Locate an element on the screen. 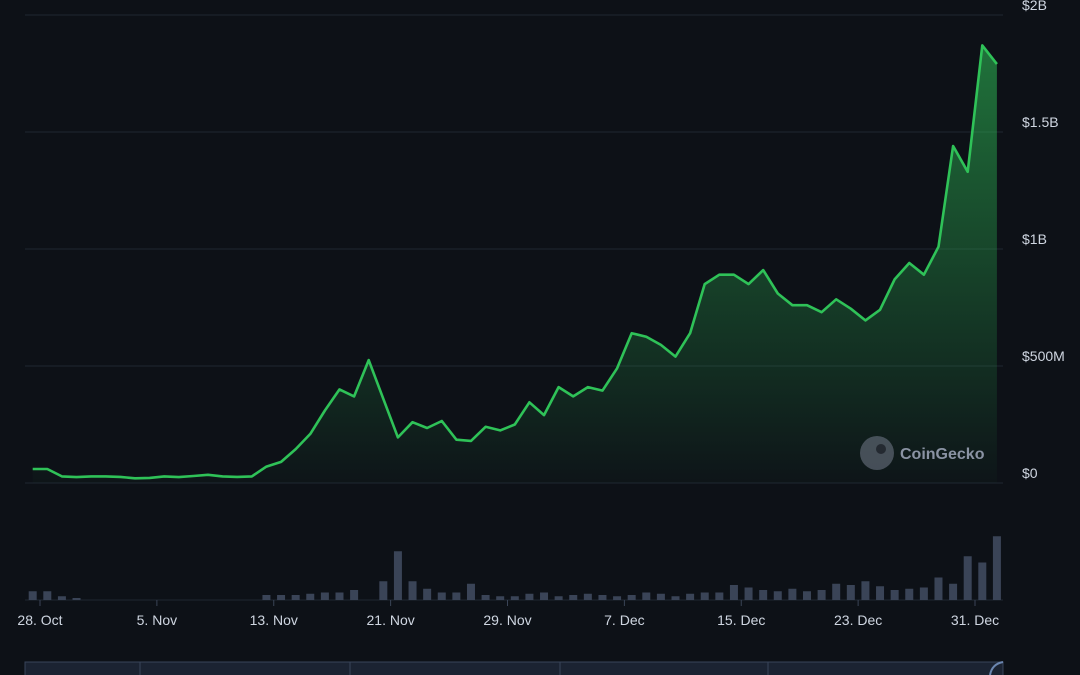 This screenshot has width=1080, height=675. y-axis-ticks: $0 $500M $1B $1.5B $2B is located at coordinates (1043, 240).